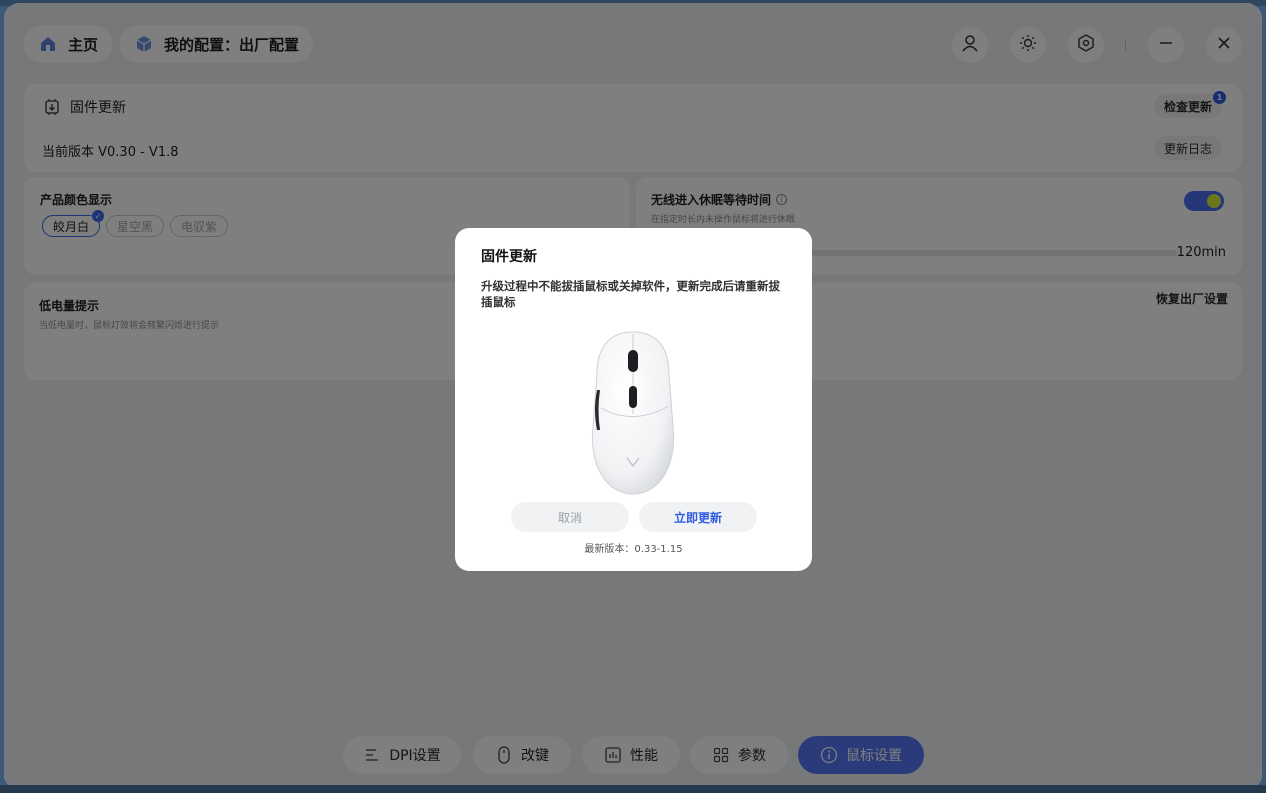  What do you see at coordinates (633, 413) in the screenshot?
I see `mouse-product-image` at bounding box center [633, 413].